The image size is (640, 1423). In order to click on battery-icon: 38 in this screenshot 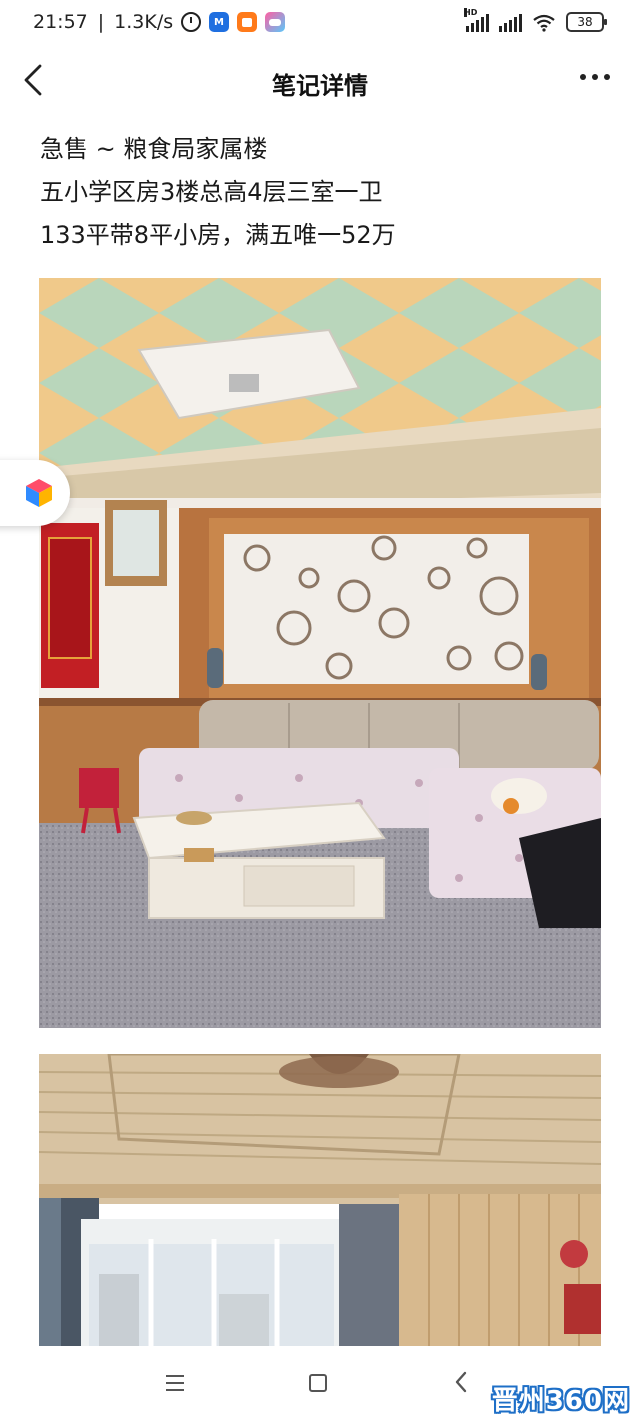, I will do `click(586, 22)`.